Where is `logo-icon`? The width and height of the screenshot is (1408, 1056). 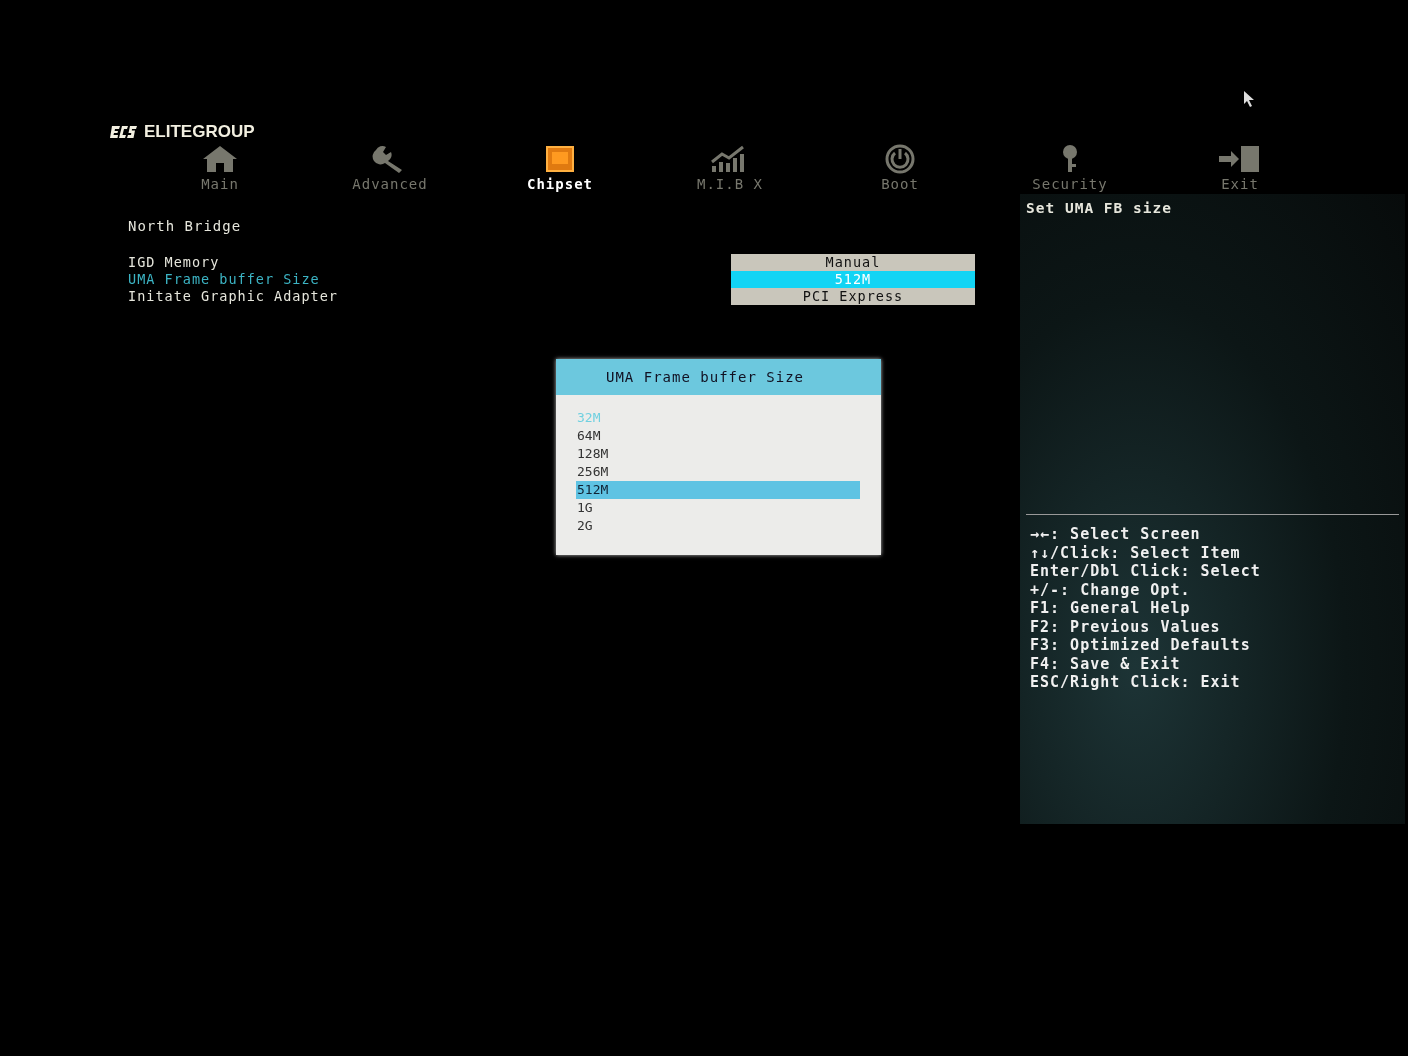
logo-icon is located at coordinates (124, 132).